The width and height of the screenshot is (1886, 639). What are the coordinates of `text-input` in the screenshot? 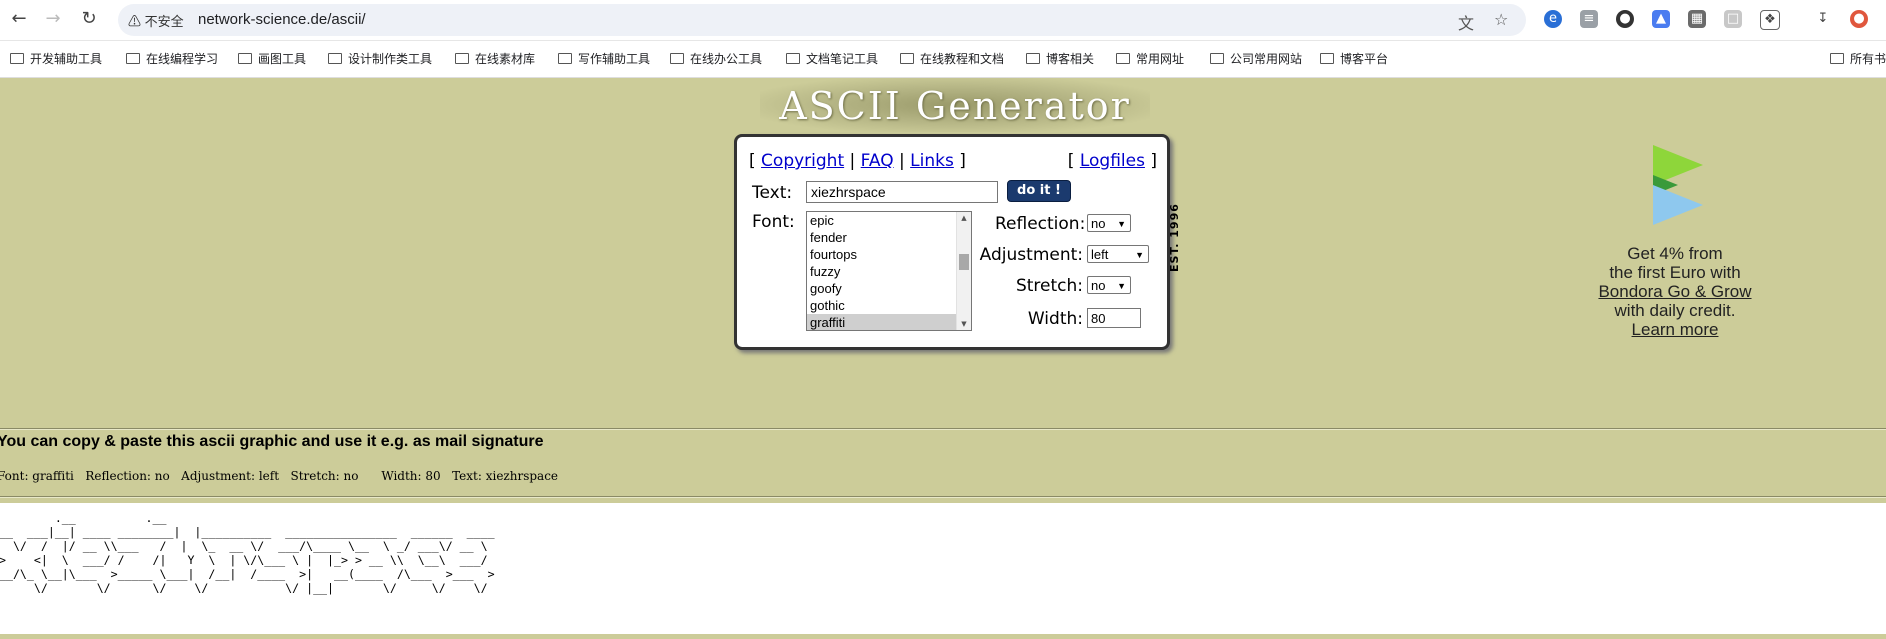 It's located at (902, 192).